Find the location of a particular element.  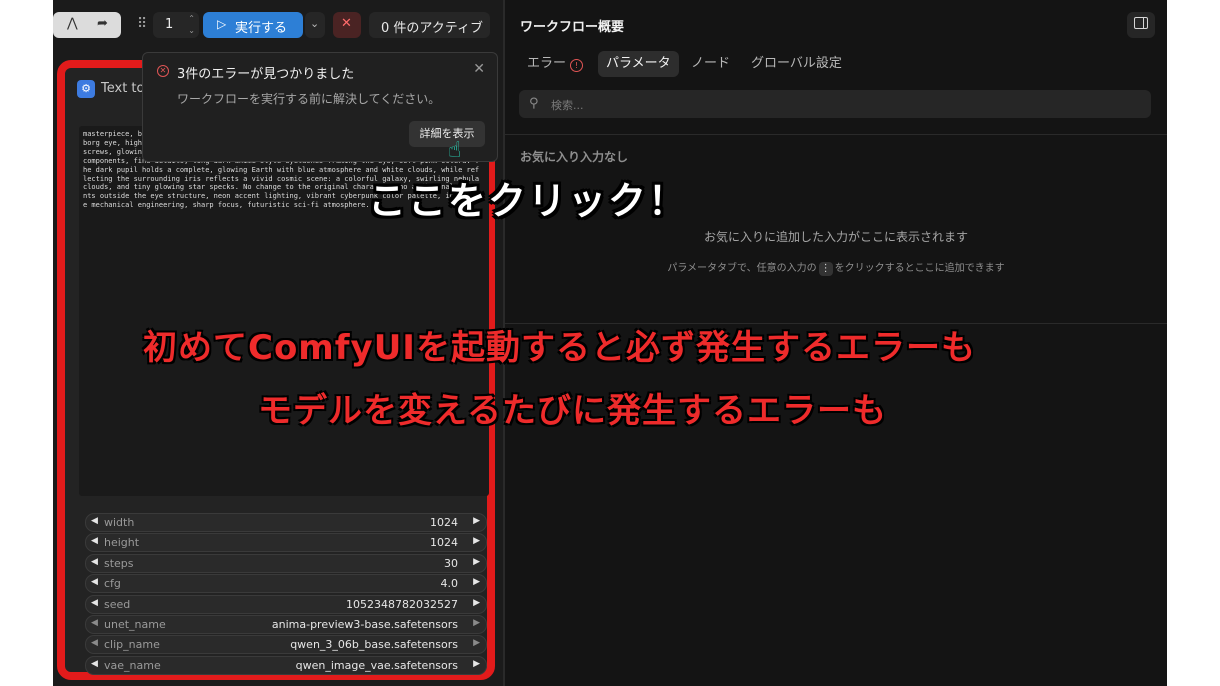

tab-errors: エラー! is located at coordinates (555, 64).